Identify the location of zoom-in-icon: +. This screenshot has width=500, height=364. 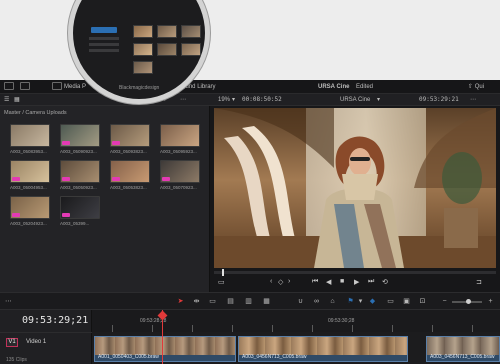
(490, 301).